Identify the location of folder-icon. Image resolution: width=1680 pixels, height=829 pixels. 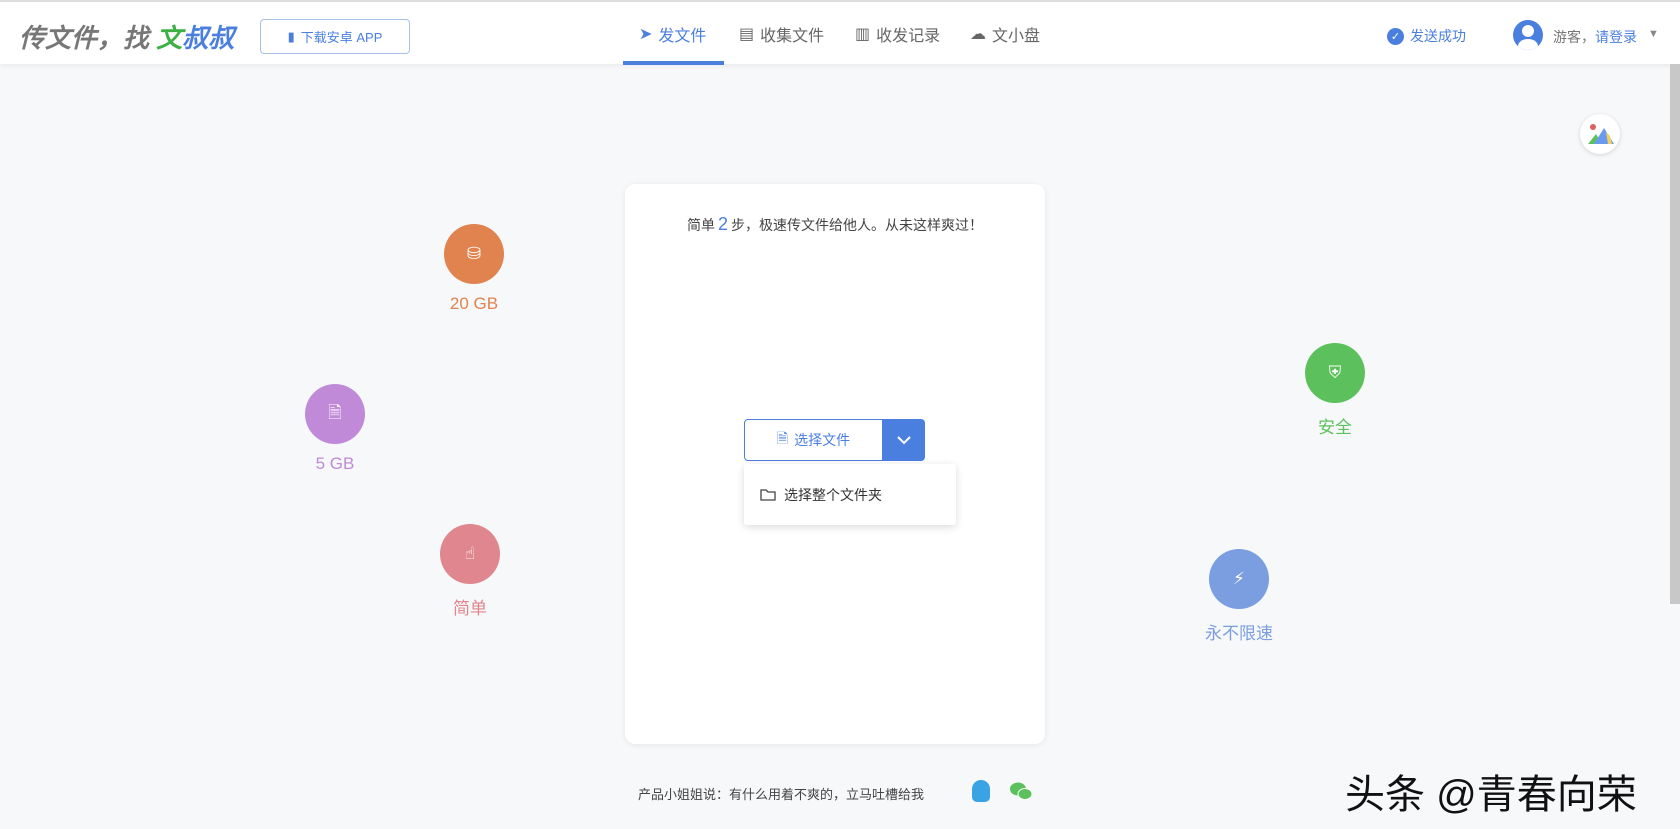
(768, 495).